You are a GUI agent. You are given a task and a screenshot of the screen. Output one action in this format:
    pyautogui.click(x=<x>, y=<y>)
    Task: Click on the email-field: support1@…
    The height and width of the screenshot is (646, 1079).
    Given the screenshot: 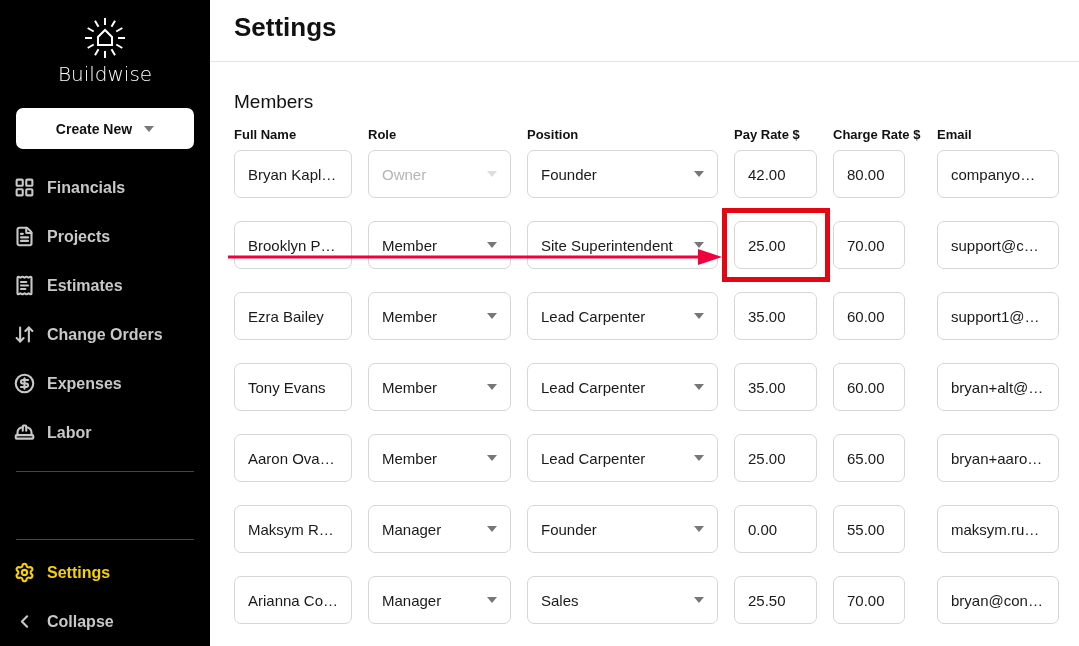 What is the action you would take?
    pyautogui.click(x=998, y=316)
    